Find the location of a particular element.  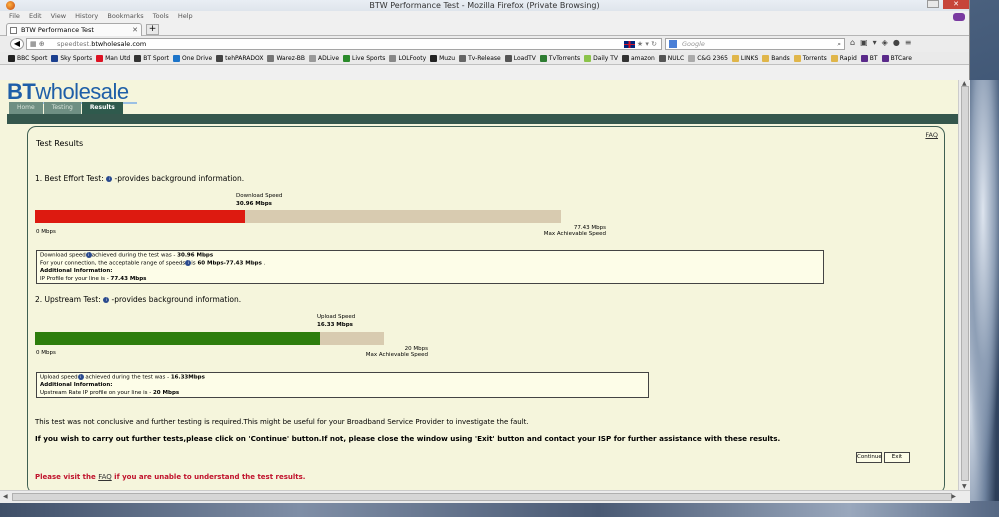

site-identity-icon: ▦ ⊕ is located at coordinates (37, 44).